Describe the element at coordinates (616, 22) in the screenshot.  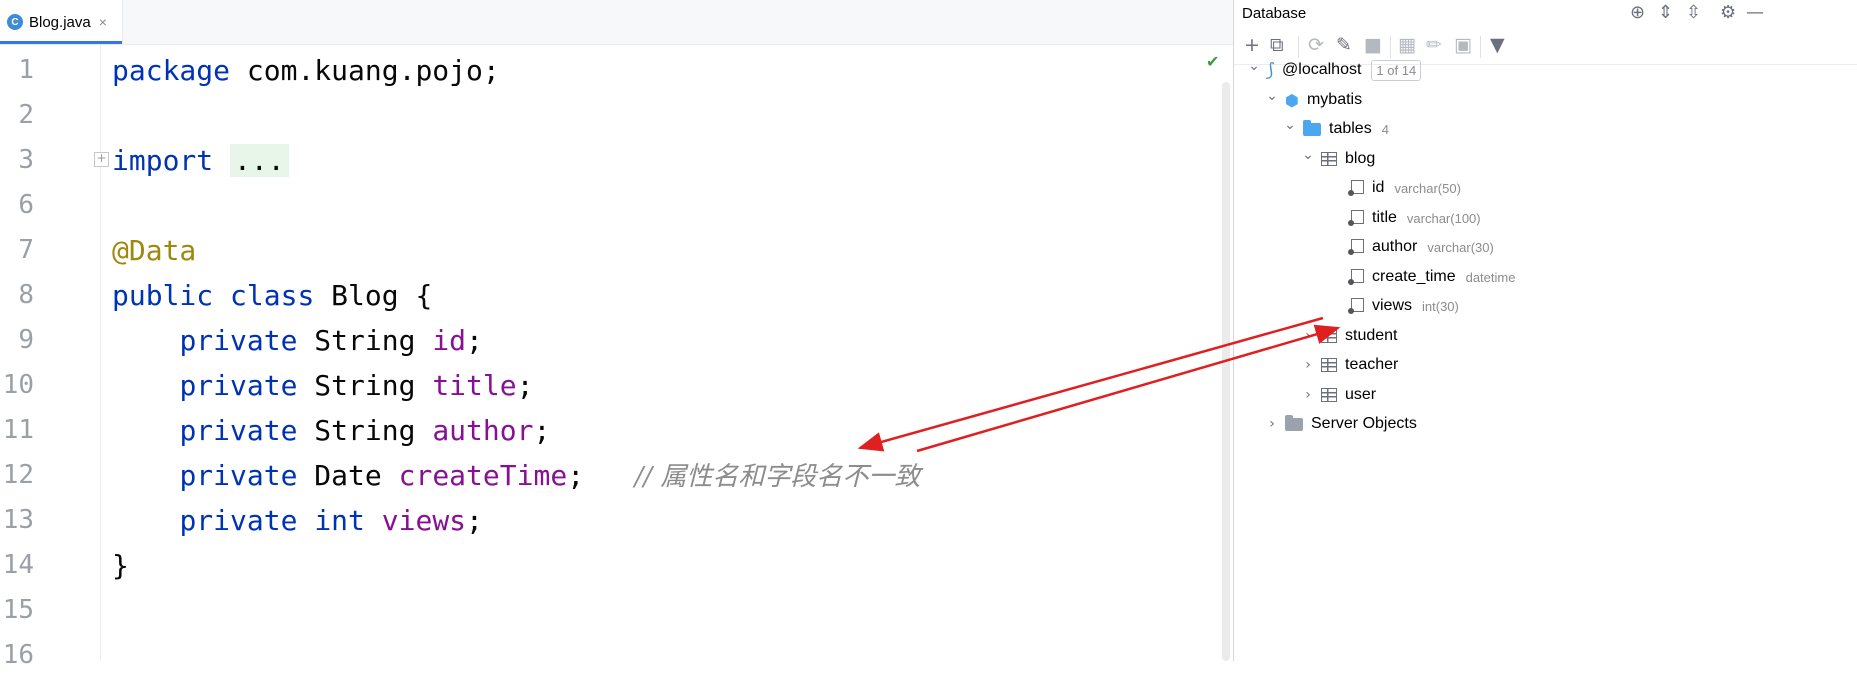
I see `editor-tab-bar: C Blog.java ×` at that location.